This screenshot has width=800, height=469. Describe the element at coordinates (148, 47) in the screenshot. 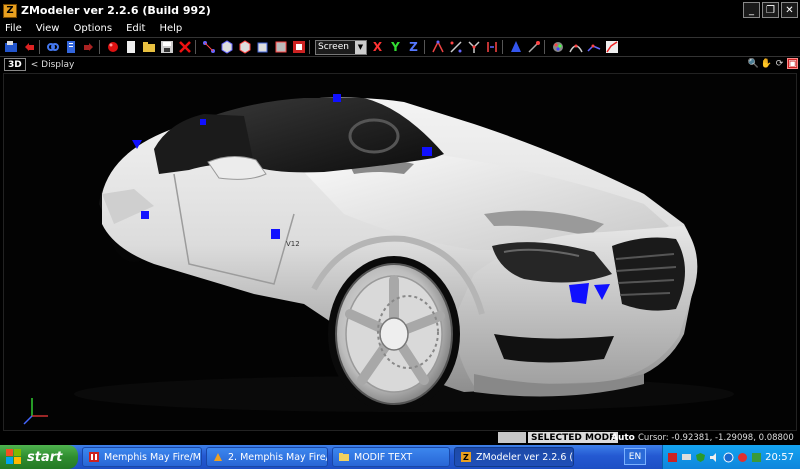

I see `open-folder-icon` at that location.